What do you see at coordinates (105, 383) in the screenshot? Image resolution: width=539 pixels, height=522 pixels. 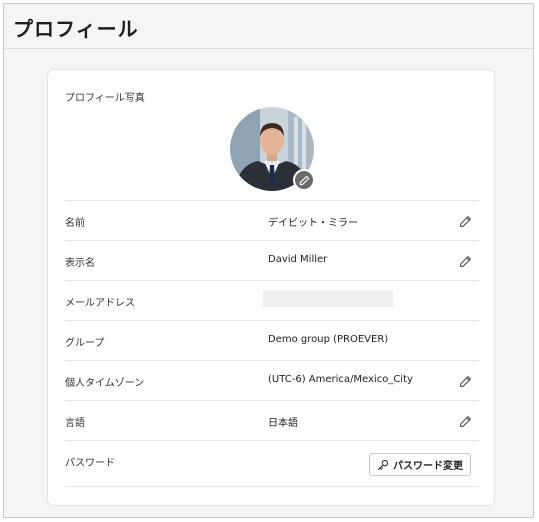 I see `timezone-label: 個人タイムゾーン` at bounding box center [105, 383].